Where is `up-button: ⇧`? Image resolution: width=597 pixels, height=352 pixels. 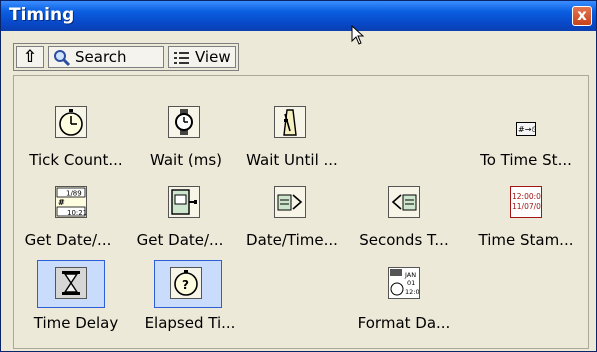 up-button: ⇧ is located at coordinates (30, 57).